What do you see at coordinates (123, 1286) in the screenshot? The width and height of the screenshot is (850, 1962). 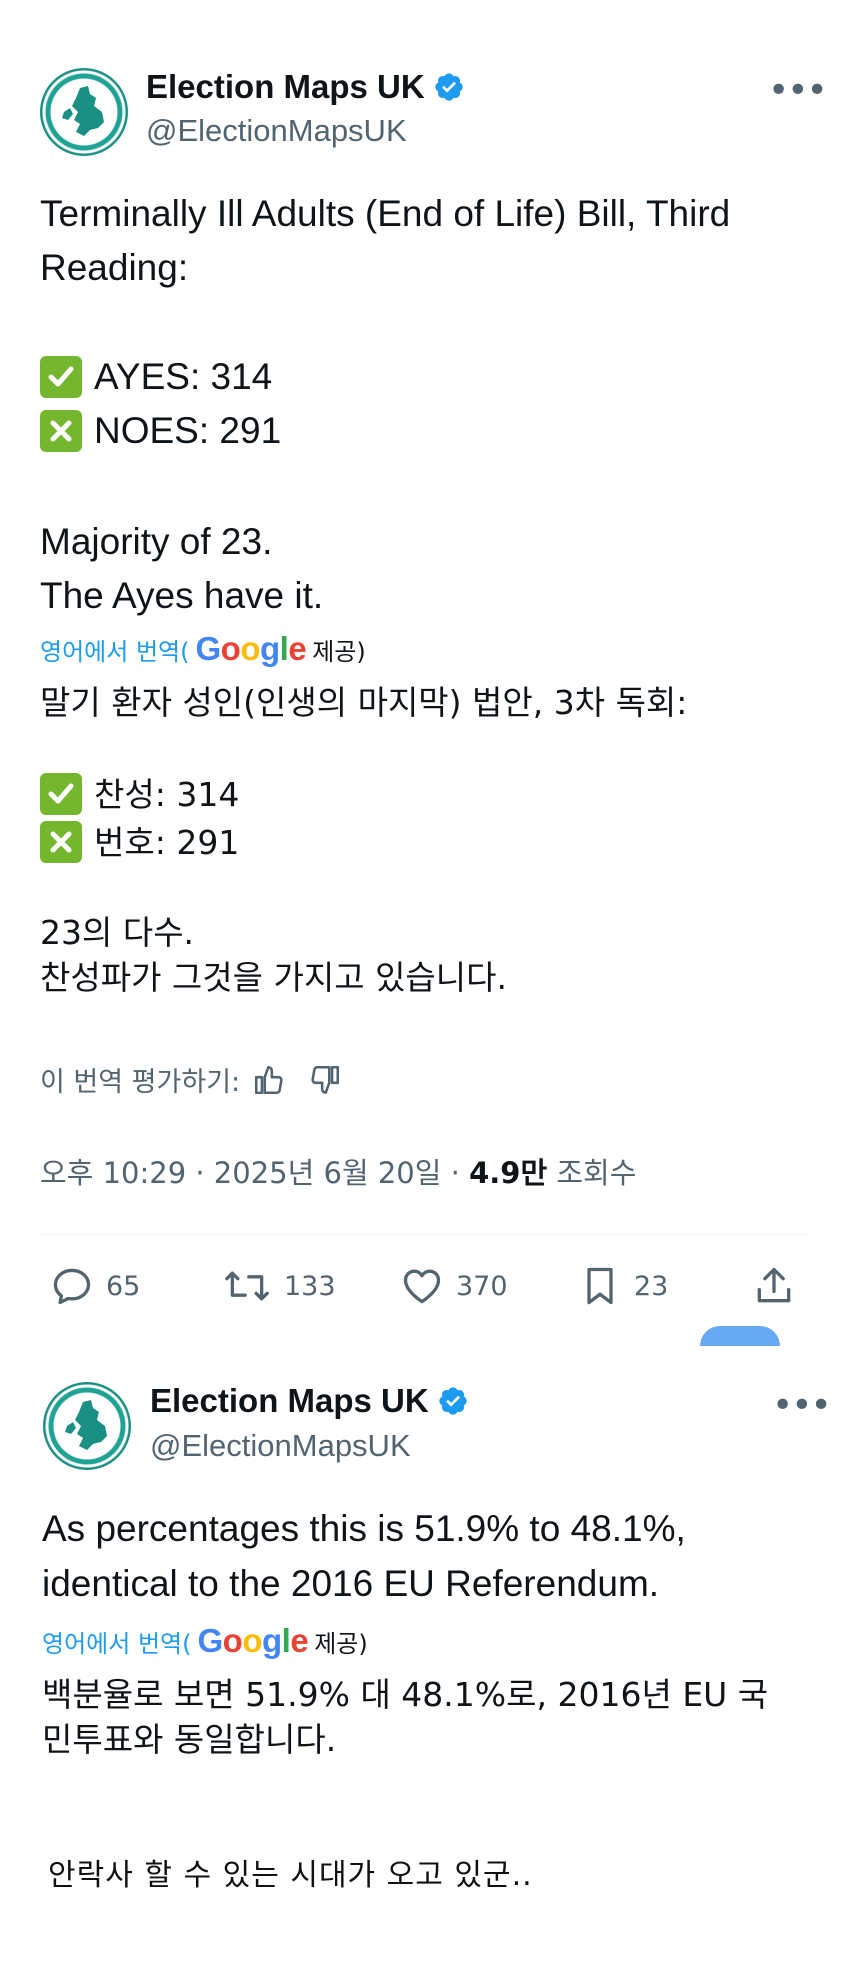 I see `reply-count: 65` at bounding box center [123, 1286].